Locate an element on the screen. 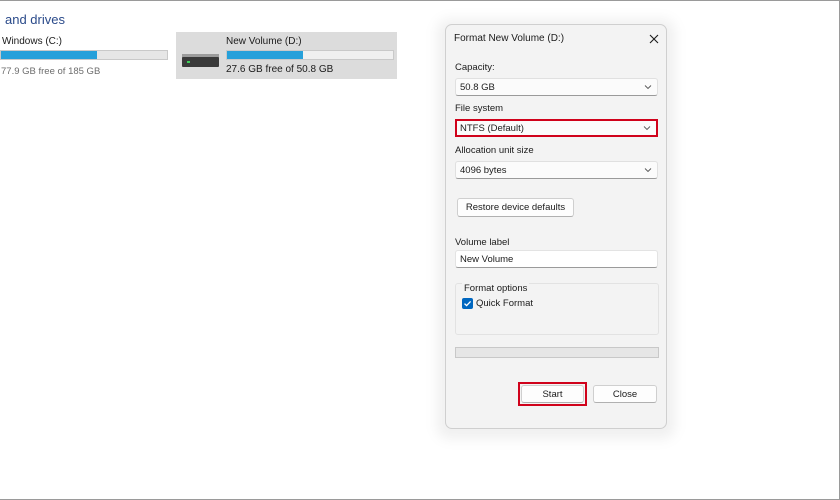 The image size is (840, 500). drive-name: Windows (C:) is located at coordinates (32, 41).